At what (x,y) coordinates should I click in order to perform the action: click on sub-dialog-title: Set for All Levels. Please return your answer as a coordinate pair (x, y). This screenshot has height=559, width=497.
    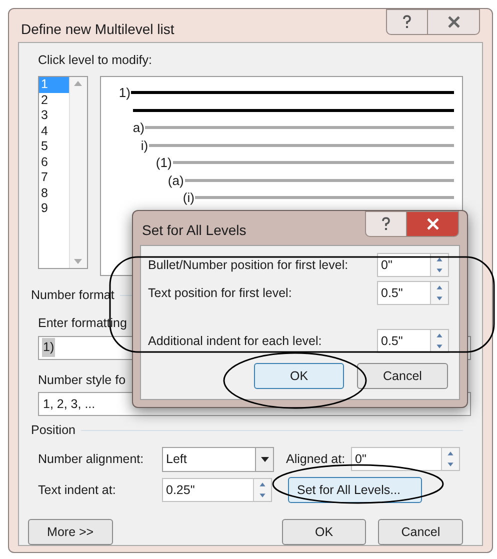
    Looking at the image, I should click on (194, 230).